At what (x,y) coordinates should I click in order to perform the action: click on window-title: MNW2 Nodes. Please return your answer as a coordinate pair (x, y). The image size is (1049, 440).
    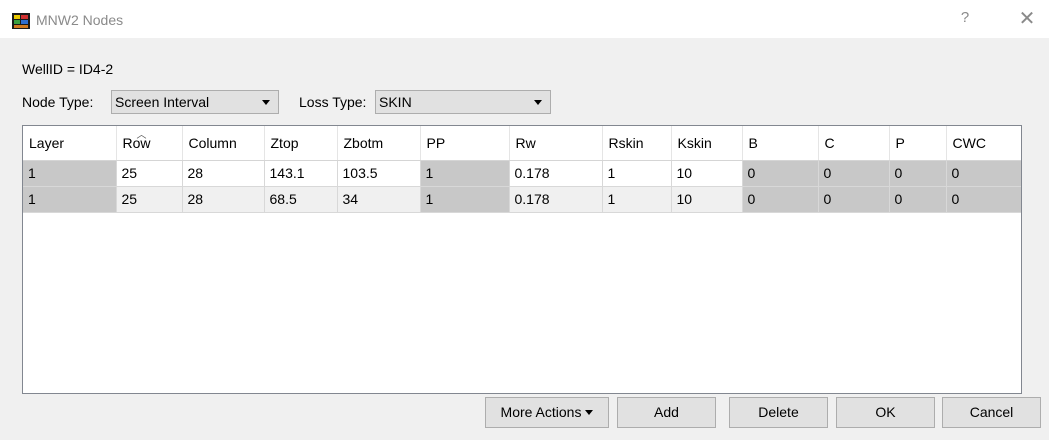
    Looking at the image, I should click on (80, 20).